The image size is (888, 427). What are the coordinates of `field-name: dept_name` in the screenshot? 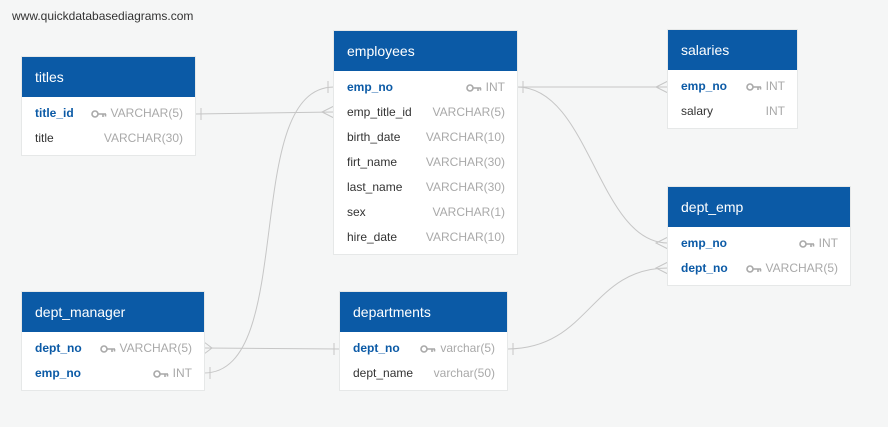 It's located at (383, 373).